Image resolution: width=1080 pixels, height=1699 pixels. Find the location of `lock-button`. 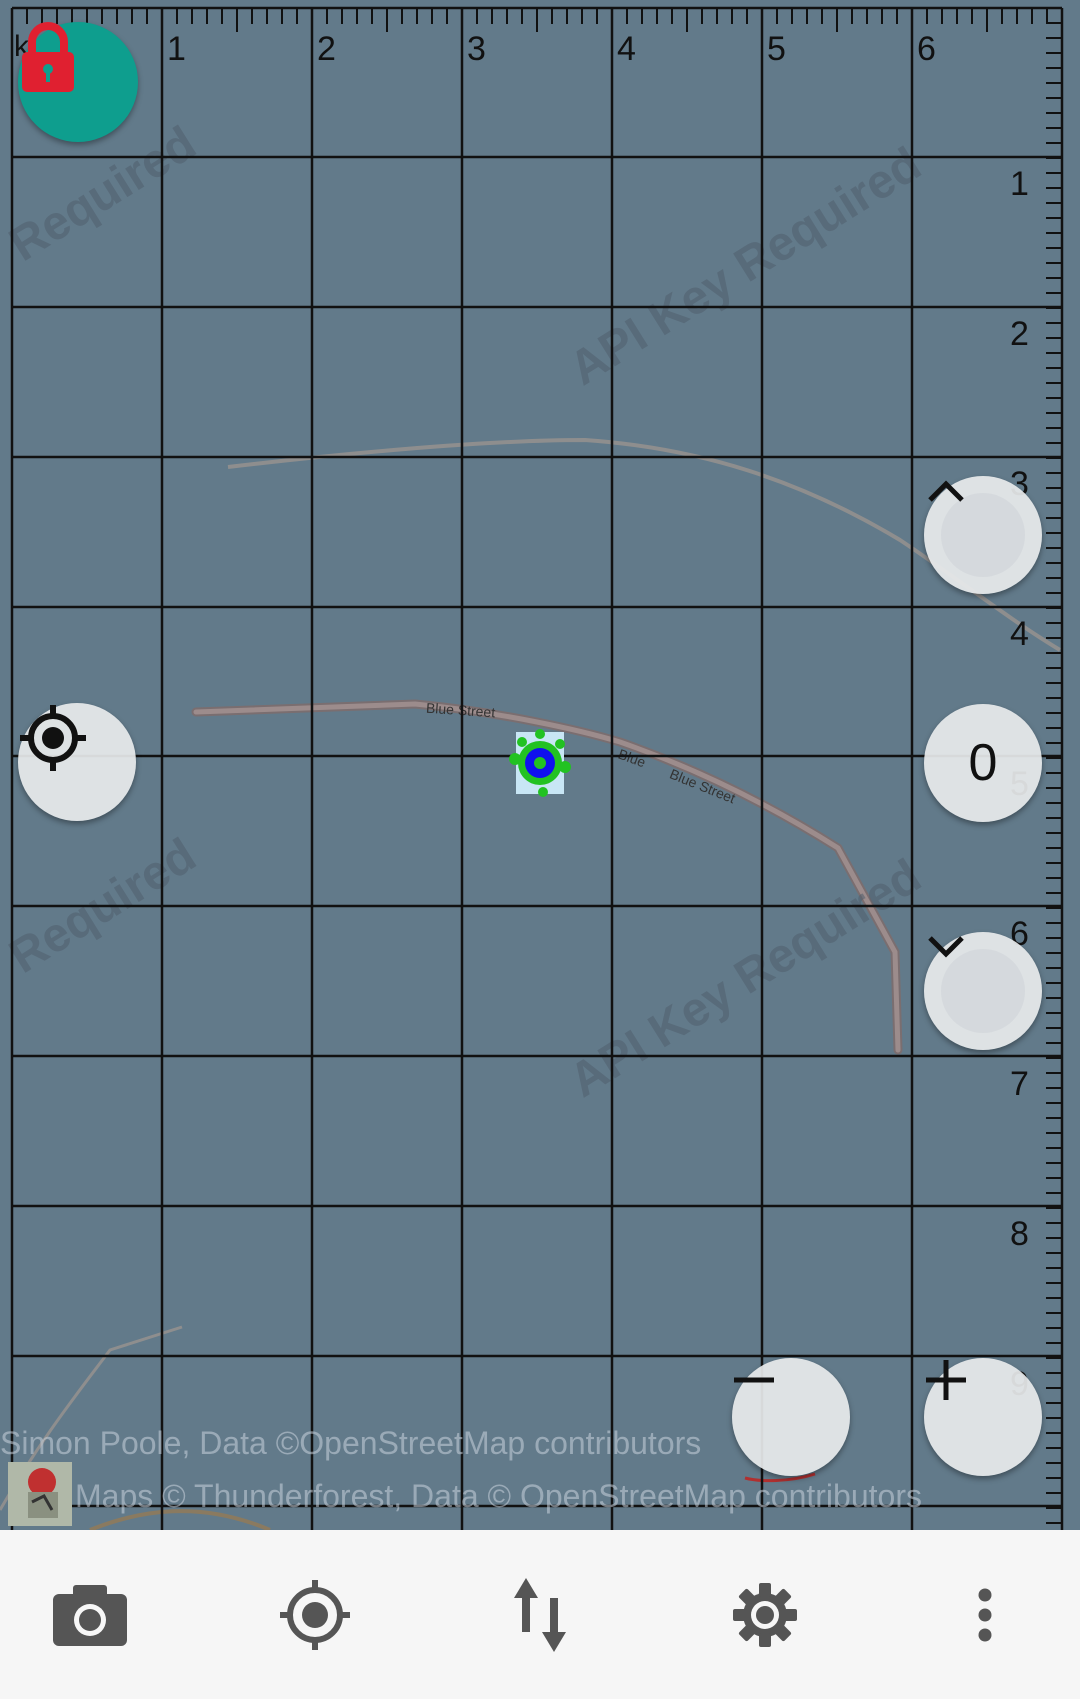

lock-button is located at coordinates (78, 82).